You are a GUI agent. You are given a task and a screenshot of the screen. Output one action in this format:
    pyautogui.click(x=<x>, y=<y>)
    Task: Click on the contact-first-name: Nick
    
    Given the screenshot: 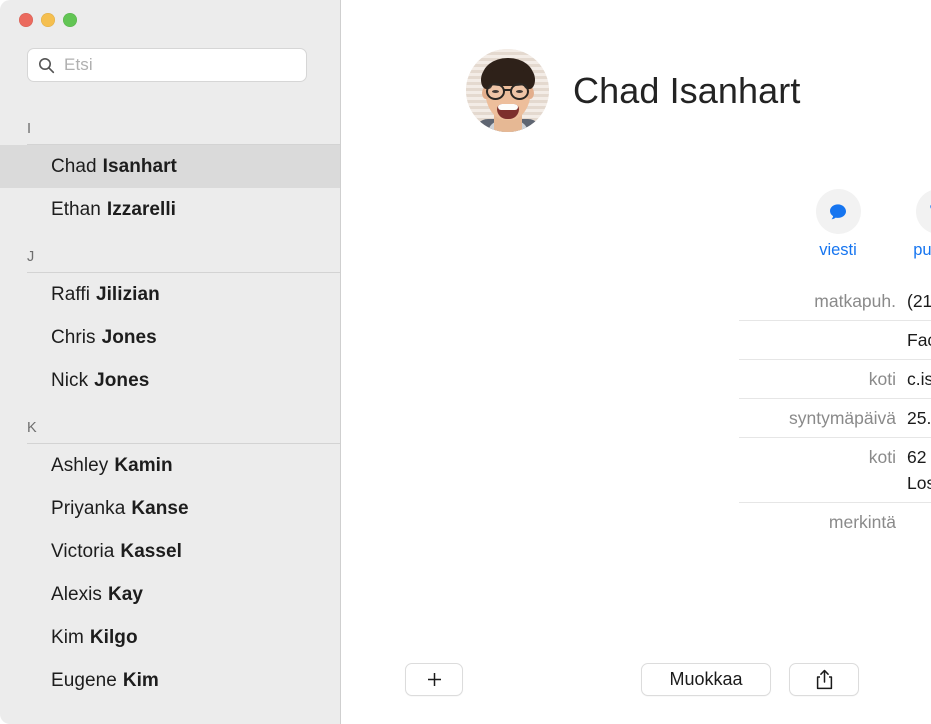 What is the action you would take?
    pyautogui.click(x=70, y=380)
    